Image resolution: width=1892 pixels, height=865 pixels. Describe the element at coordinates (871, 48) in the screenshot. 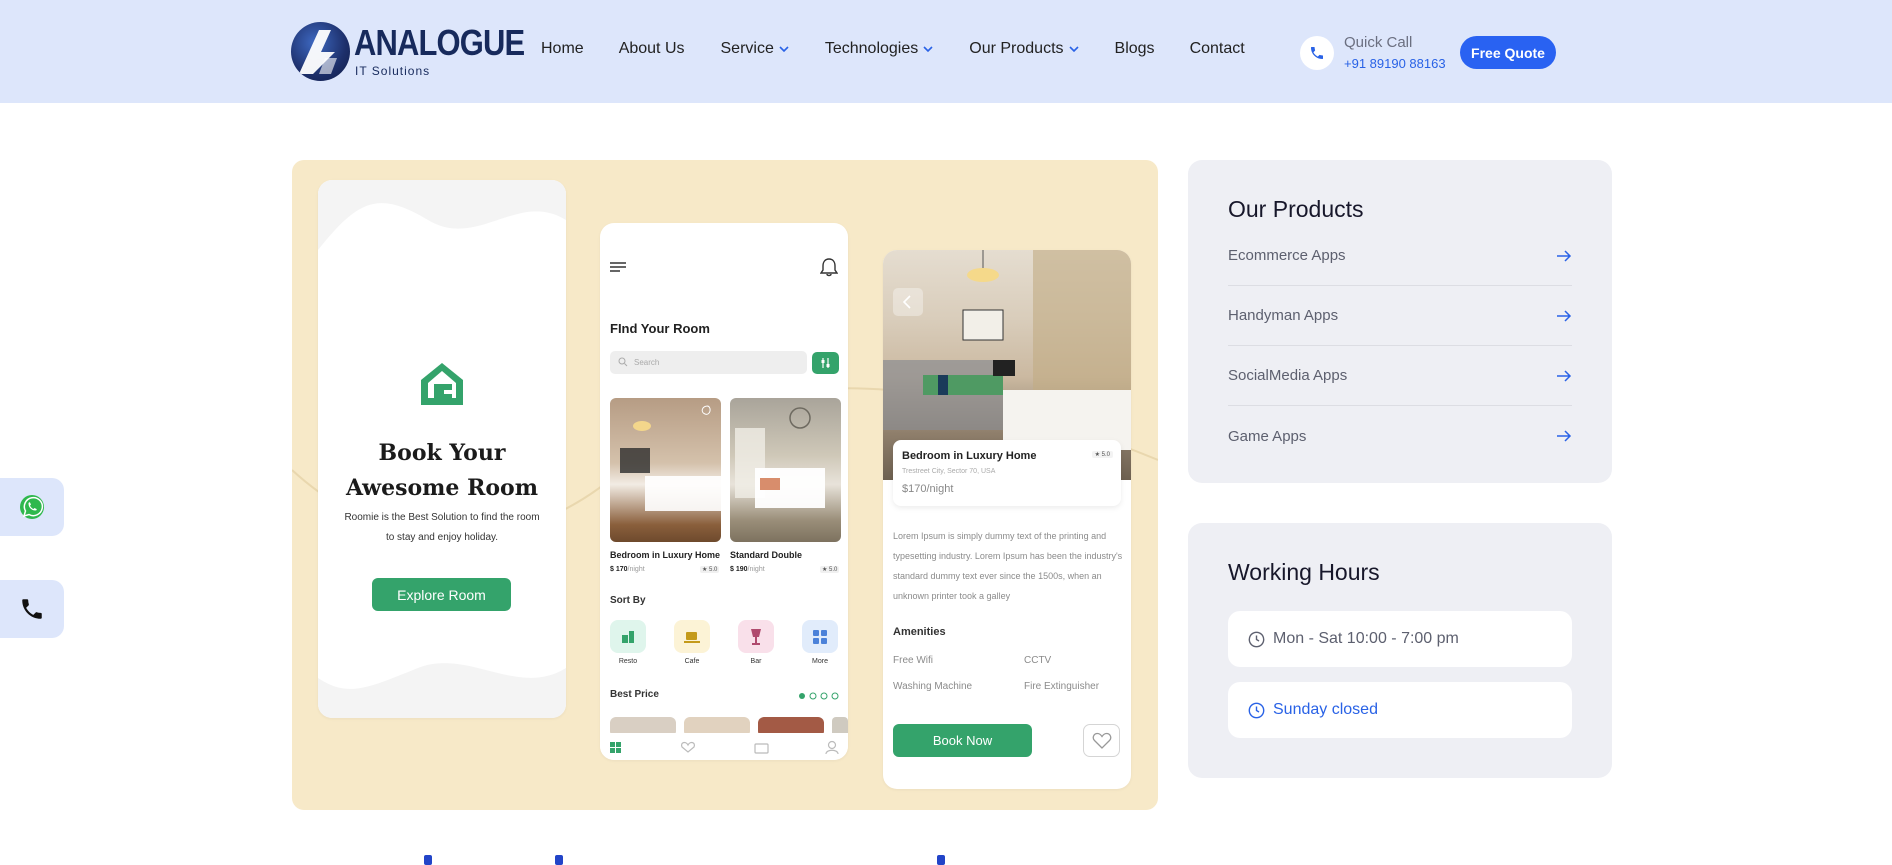

I see `nav-label: Technologies` at that location.